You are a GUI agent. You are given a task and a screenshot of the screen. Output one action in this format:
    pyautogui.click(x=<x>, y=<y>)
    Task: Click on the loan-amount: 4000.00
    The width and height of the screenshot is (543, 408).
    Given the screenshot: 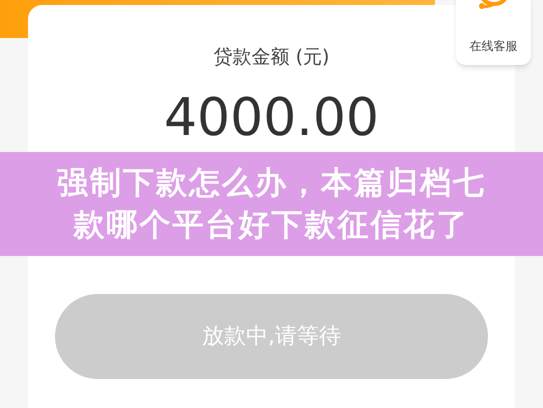 What is the action you would take?
    pyautogui.click(x=272, y=118)
    